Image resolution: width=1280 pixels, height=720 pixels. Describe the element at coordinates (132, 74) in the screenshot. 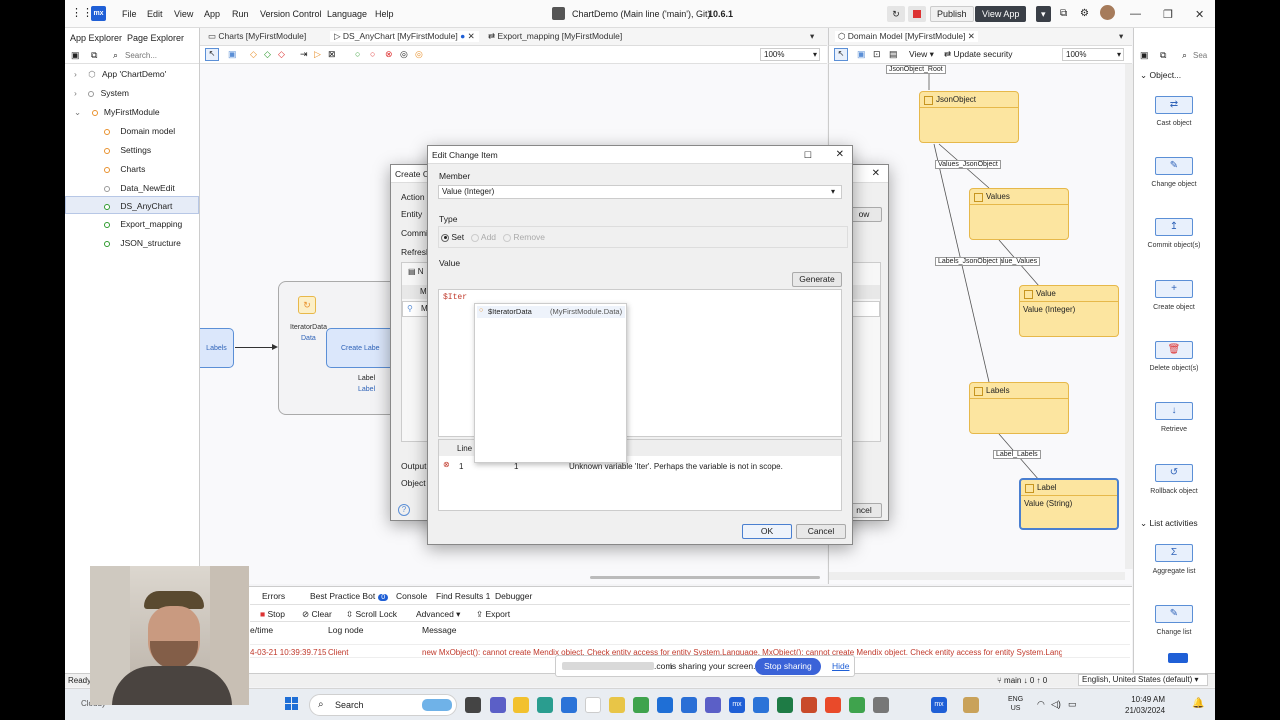

I see `tree-item-app: › ⬡ App 'ChartDemo'` at that location.